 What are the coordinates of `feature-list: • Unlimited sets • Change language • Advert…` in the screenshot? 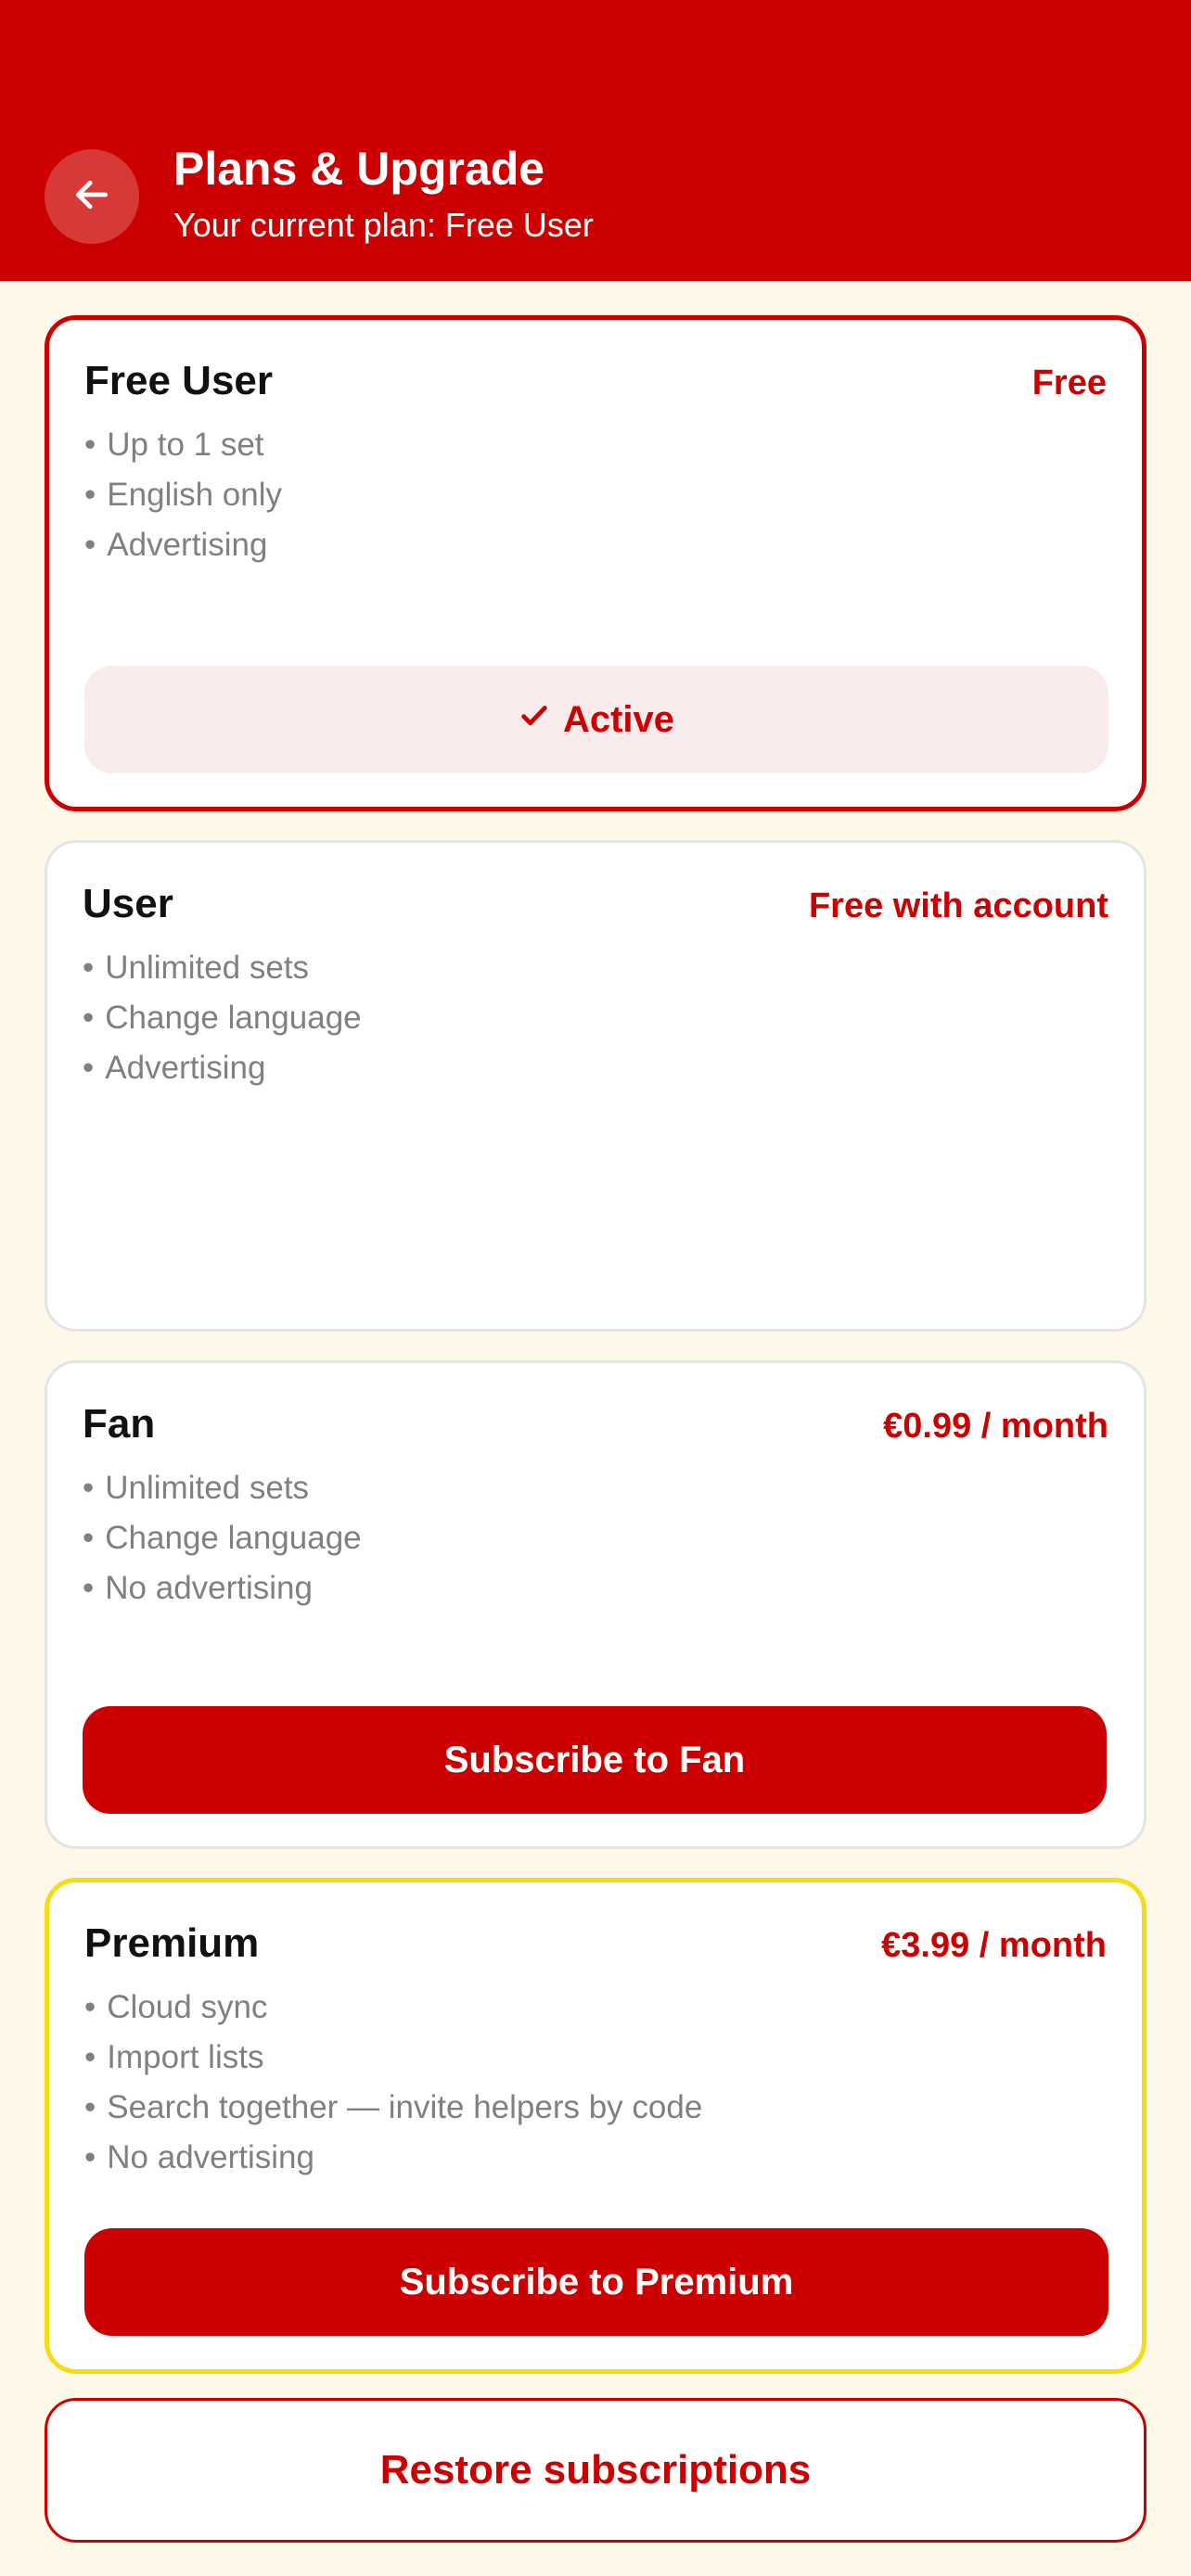 It's located at (222, 1018).